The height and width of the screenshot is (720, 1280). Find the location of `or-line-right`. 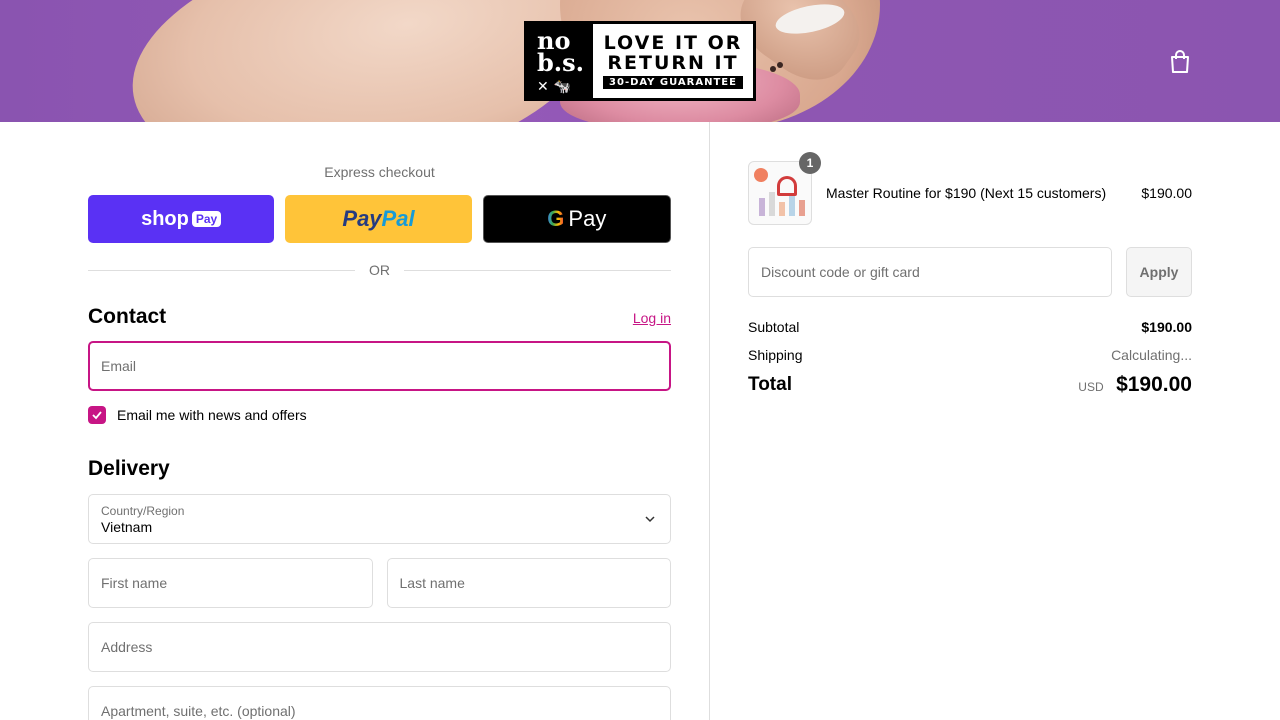

or-line-right is located at coordinates (537, 270).